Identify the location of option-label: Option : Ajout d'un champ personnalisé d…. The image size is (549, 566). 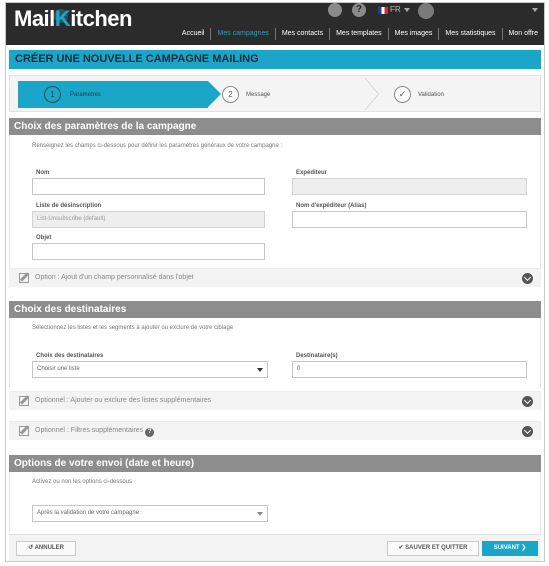
(114, 277).